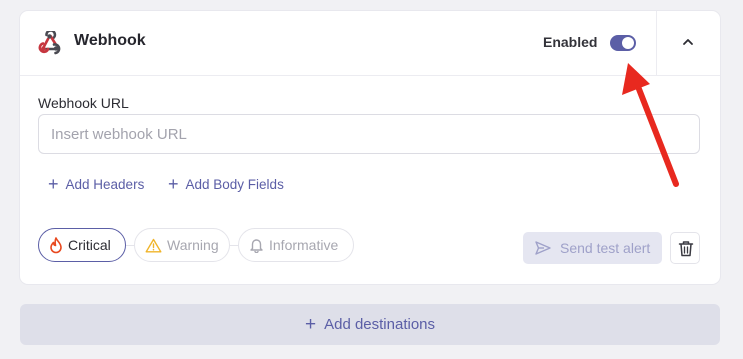  I want to click on enabled-label: Enabled, so click(570, 42).